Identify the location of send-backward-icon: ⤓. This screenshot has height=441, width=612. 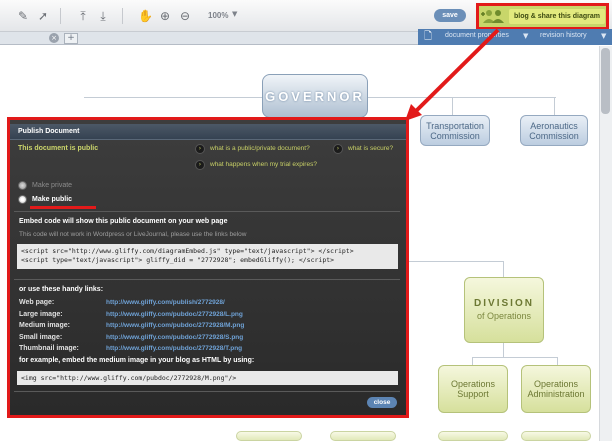
(103, 16).